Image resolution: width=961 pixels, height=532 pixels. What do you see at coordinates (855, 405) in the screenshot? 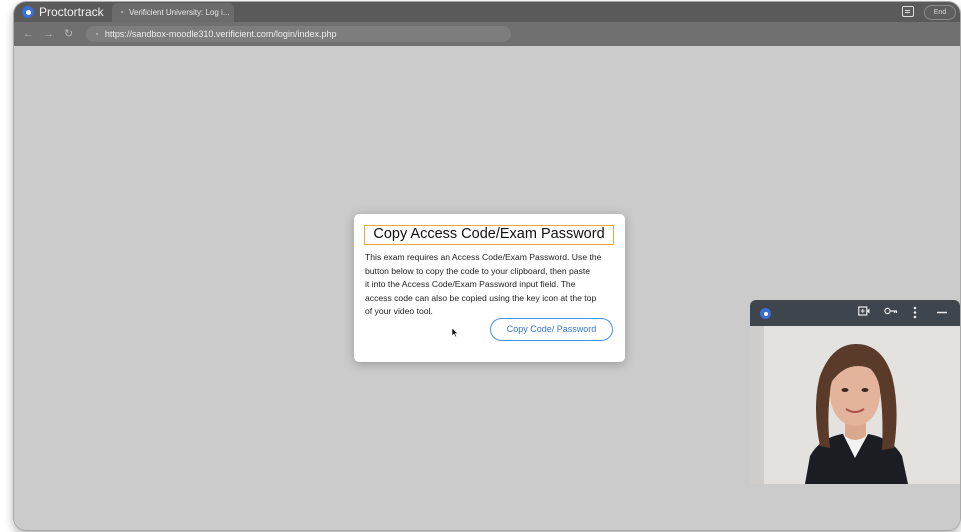
I see `webcam-feed` at bounding box center [855, 405].